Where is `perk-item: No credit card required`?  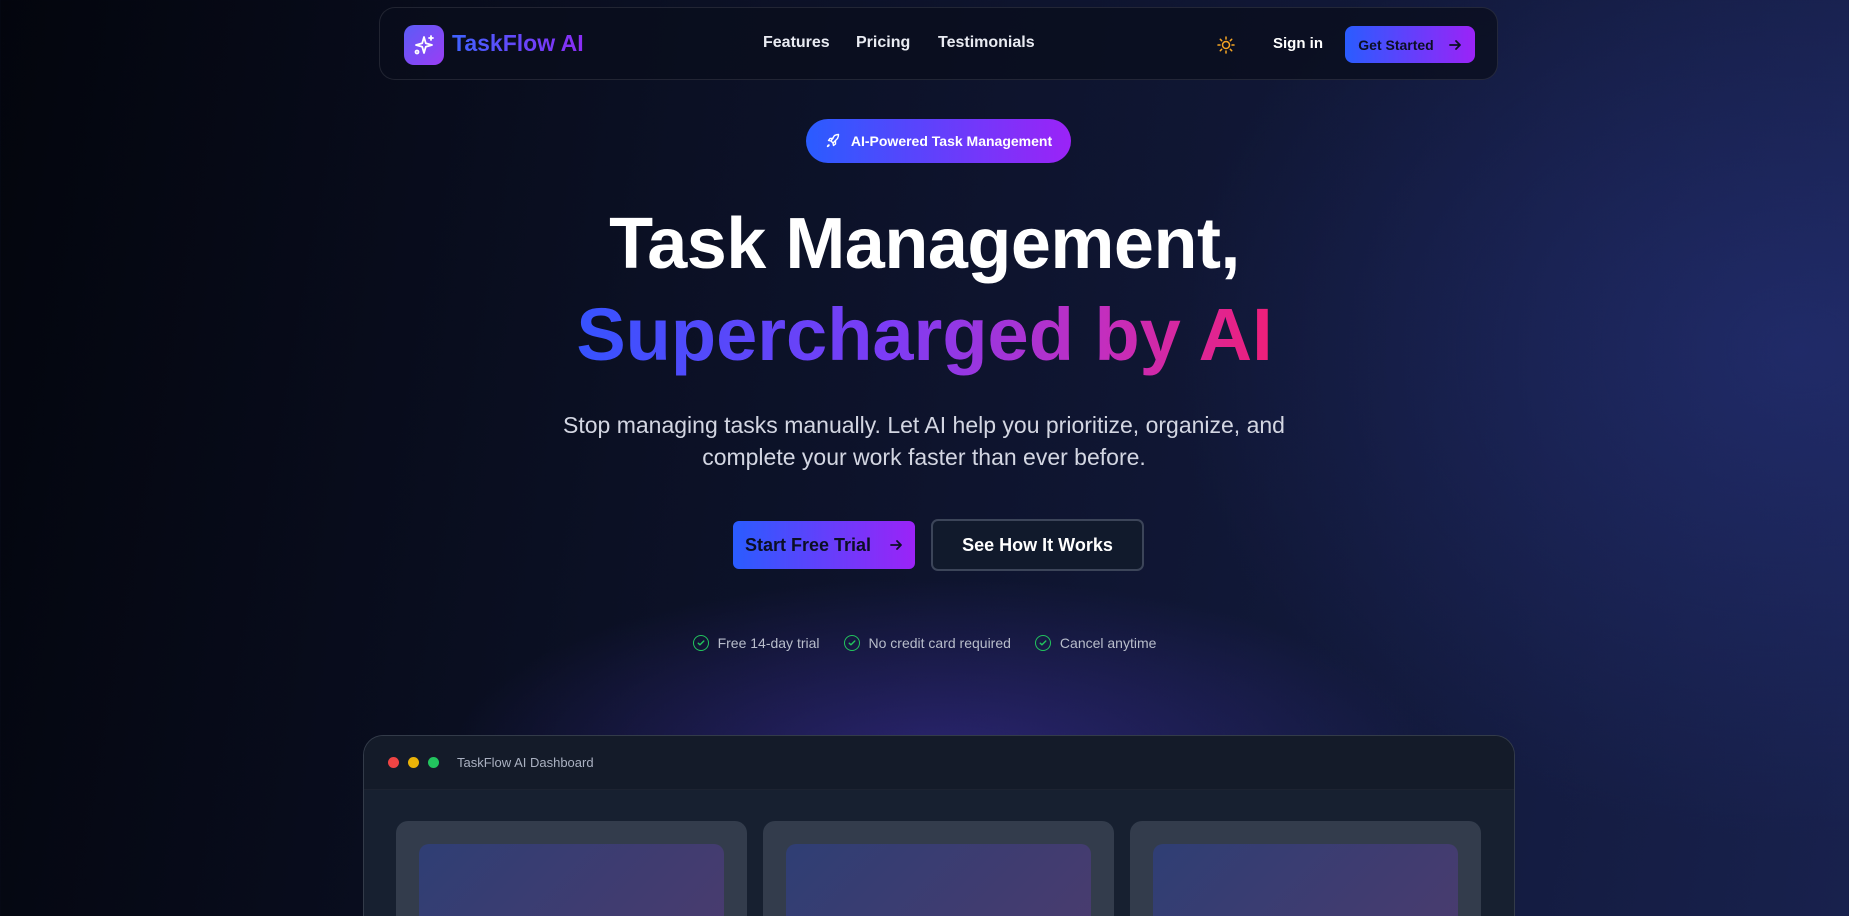 perk-item: No credit card required is located at coordinates (927, 643).